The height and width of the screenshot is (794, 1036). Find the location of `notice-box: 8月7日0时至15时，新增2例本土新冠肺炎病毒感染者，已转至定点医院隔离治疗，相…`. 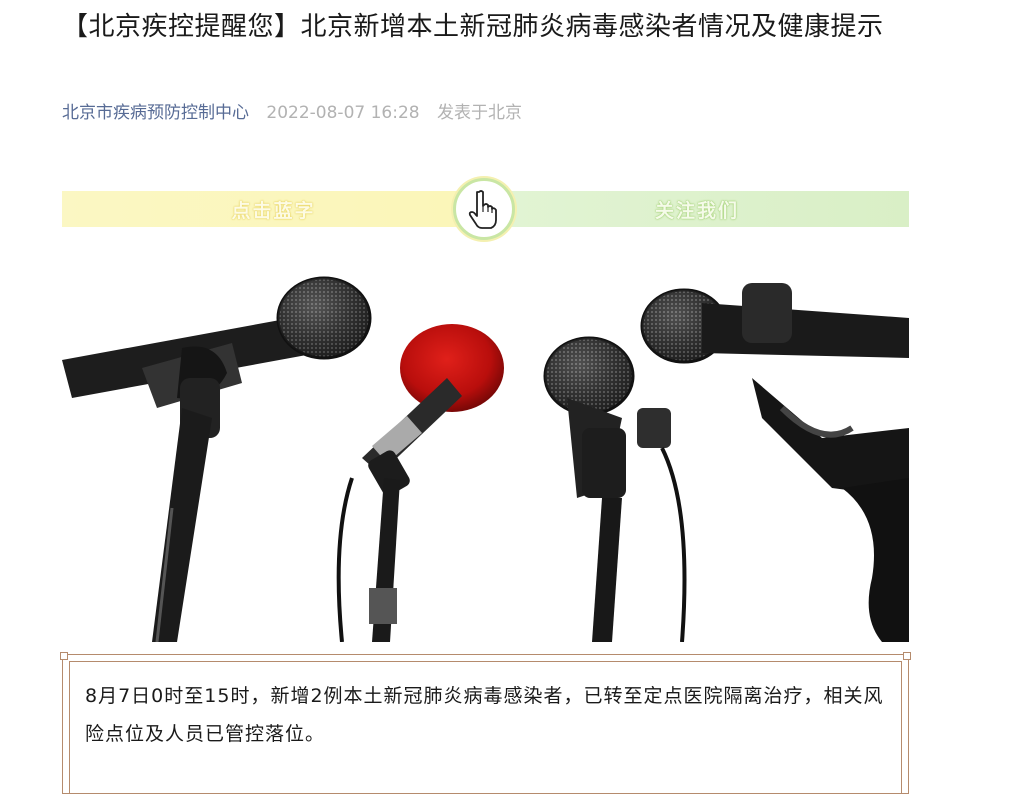

notice-box: 8月7日0时至15时，新增2例本土新冠肺炎病毒感染者，已转至定点医院隔离治疗，相… is located at coordinates (485, 723).